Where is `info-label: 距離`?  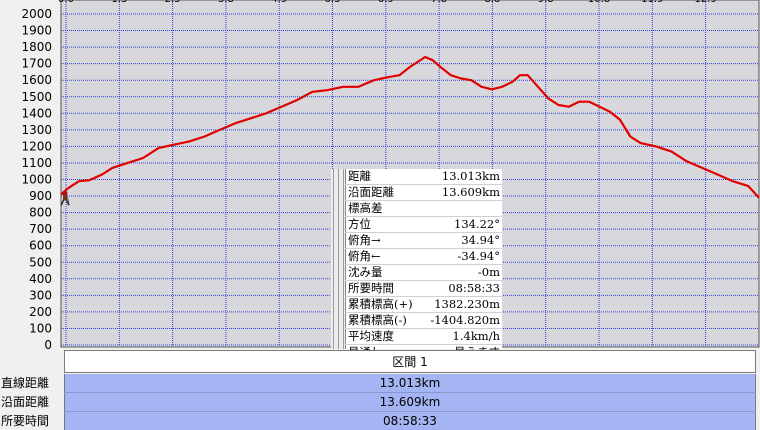 info-label: 距離 is located at coordinates (359, 176).